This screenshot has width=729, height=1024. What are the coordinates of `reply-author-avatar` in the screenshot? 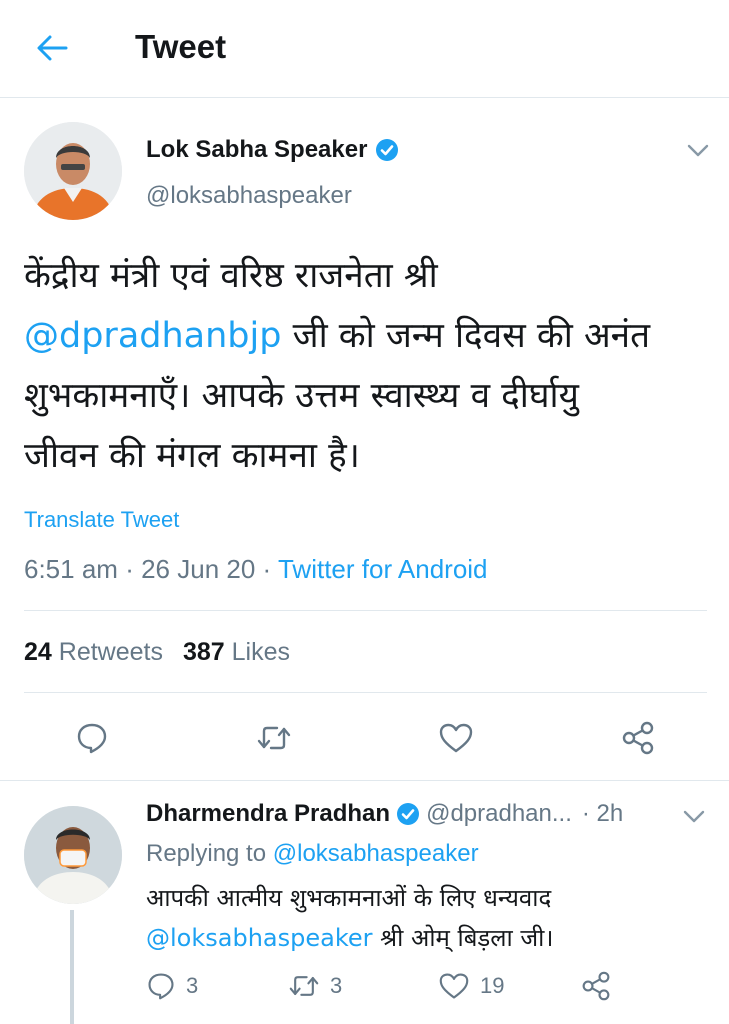 It's located at (73, 855).